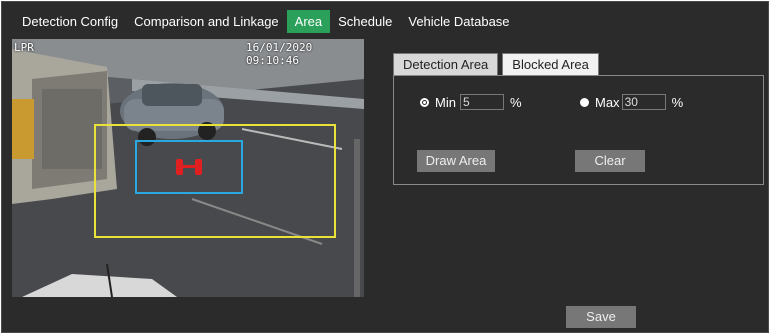 The width and height of the screenshot is (771, 335). What do you see at coordinates (515, 102) in the screenshot?
I see `min-unit: %` at bounding box center [515, 102].